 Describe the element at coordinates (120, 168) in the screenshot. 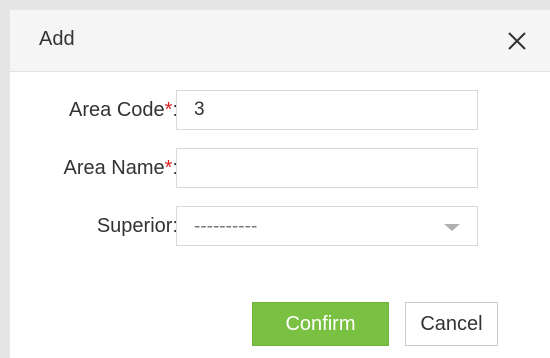

I see `area-name-label: Area Name*:` at that location.